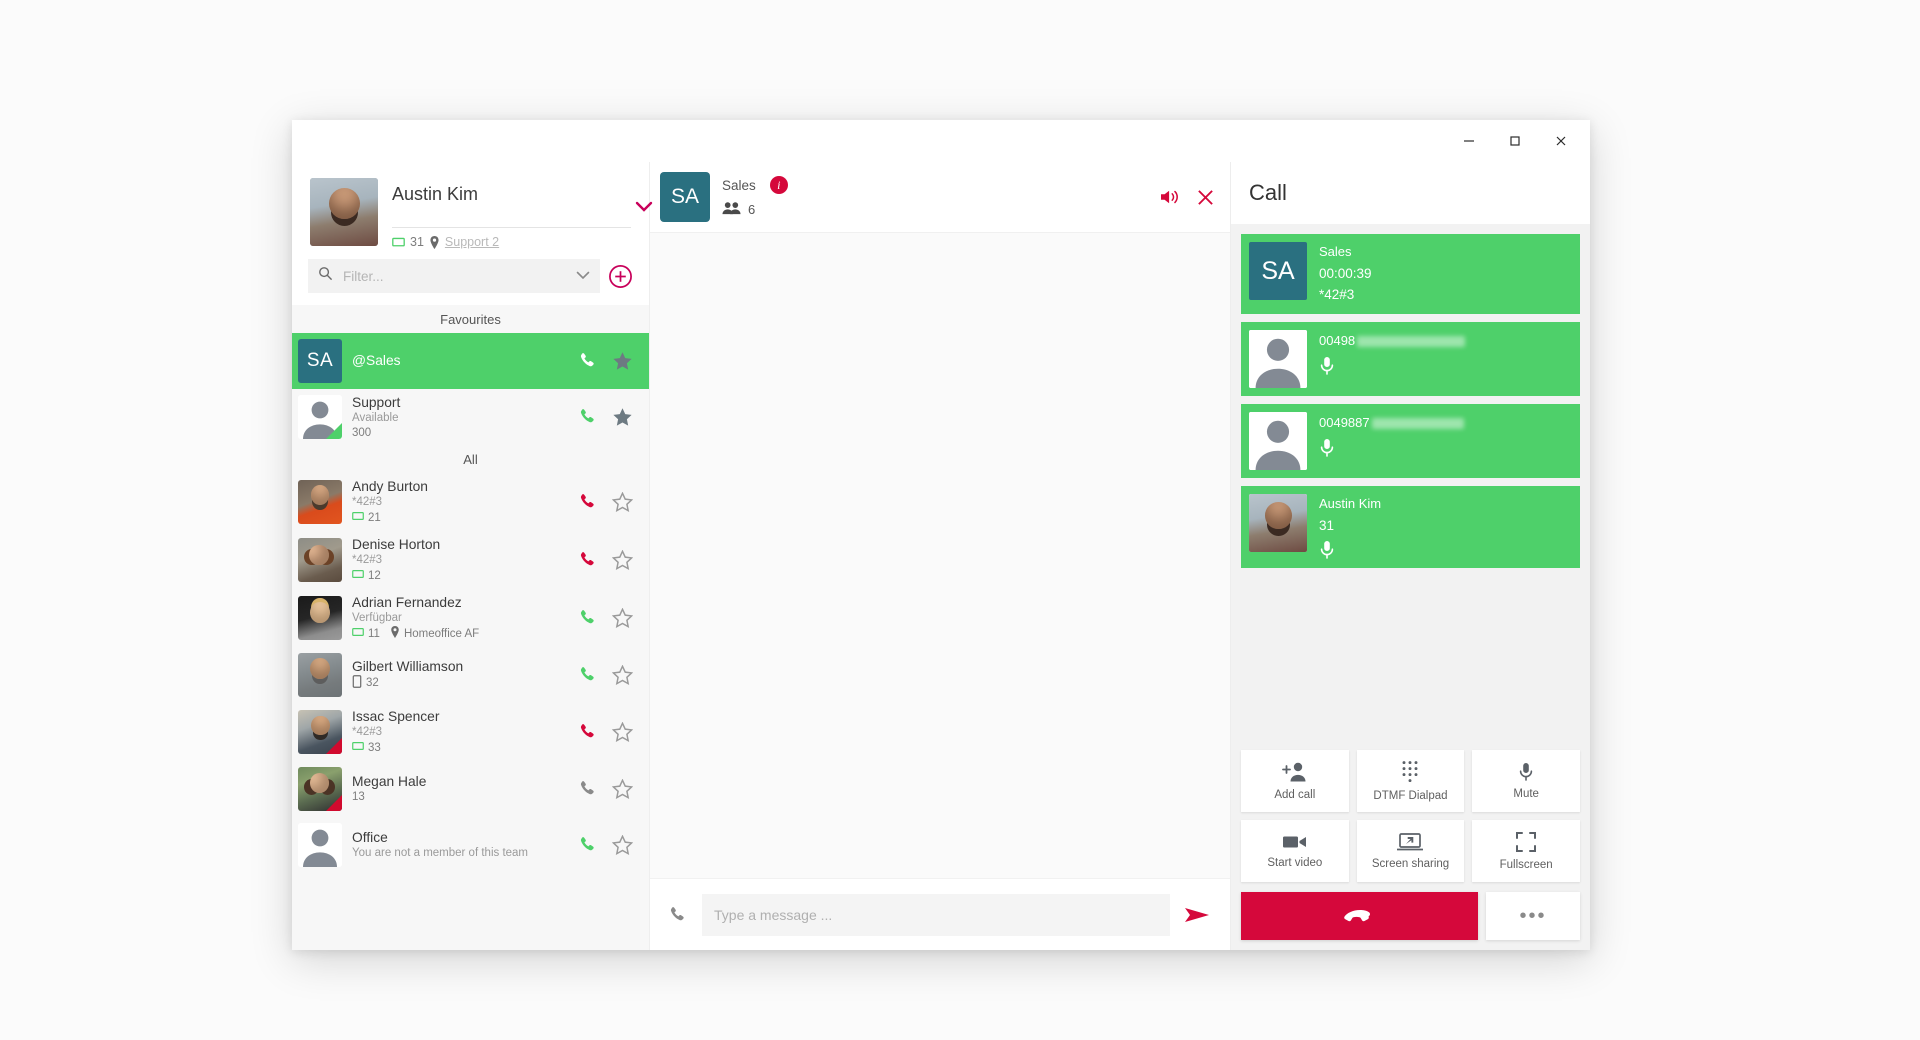  What do you see at coordinates (460, 433) in the screenshot?
I see `contact-number-row: 300` at bounding box center [460, 433].